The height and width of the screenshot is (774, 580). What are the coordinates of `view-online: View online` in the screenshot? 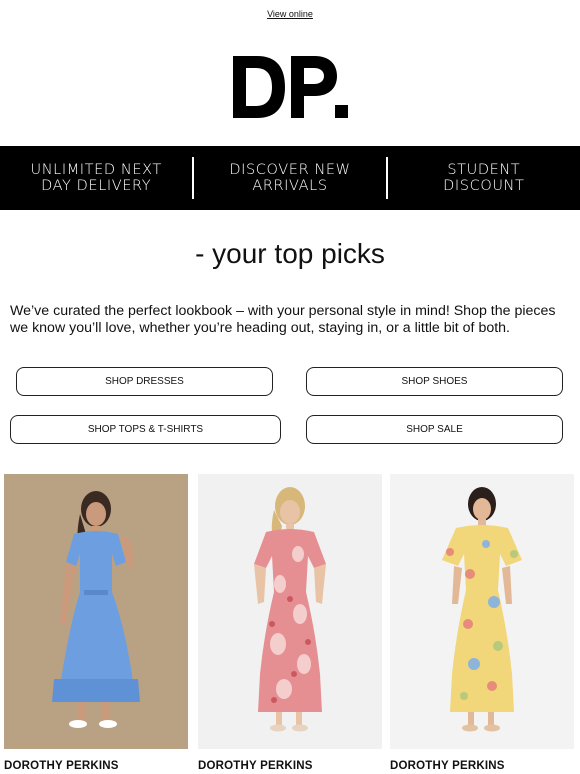 It's located at (290, 14).